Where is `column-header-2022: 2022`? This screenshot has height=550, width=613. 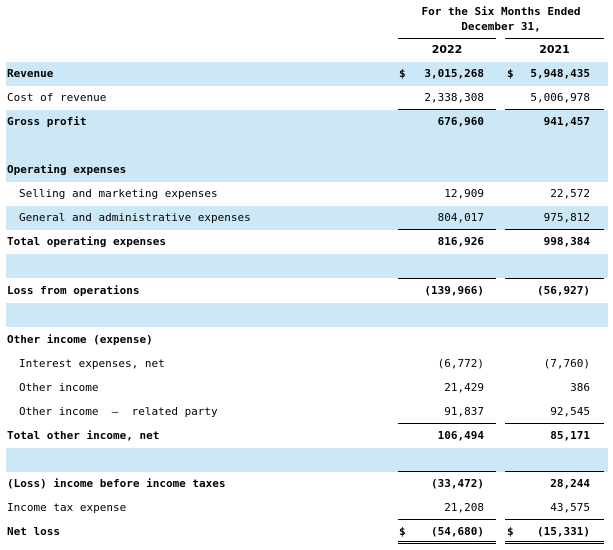
column-header-2022: 2022 is located at coordinates (447, 49).